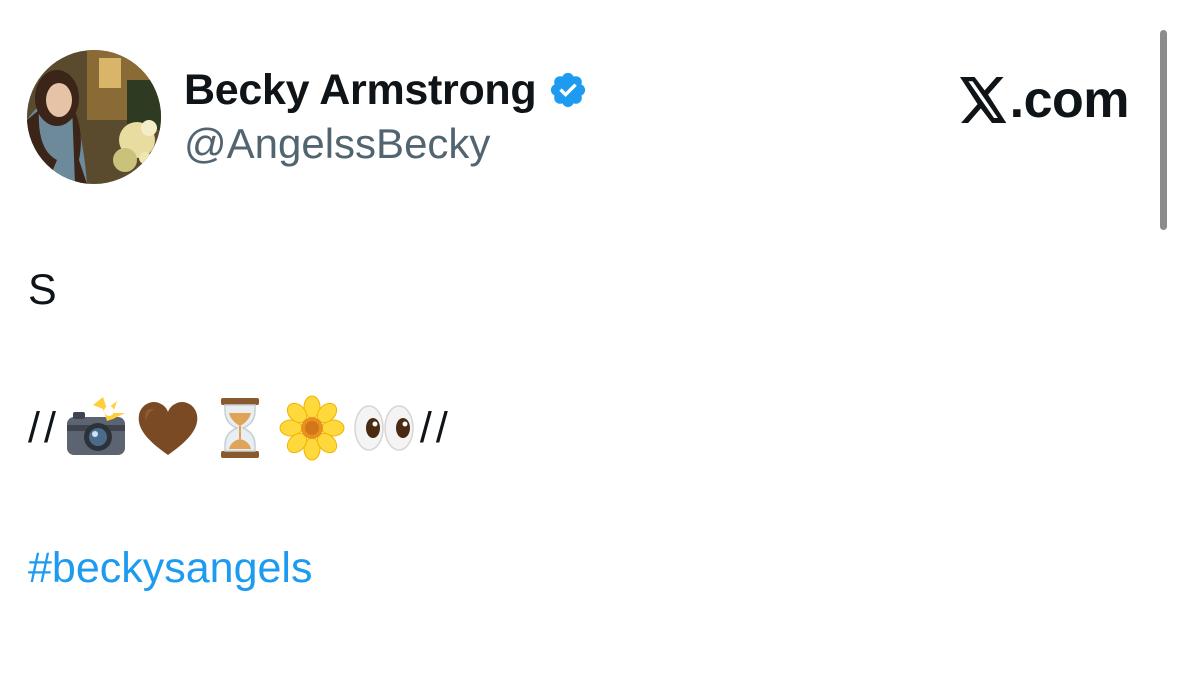  What do you see at coordinates (168, 428) in the screenshot?
I see `brown-heart-icon` at bounding box center [168, 428].